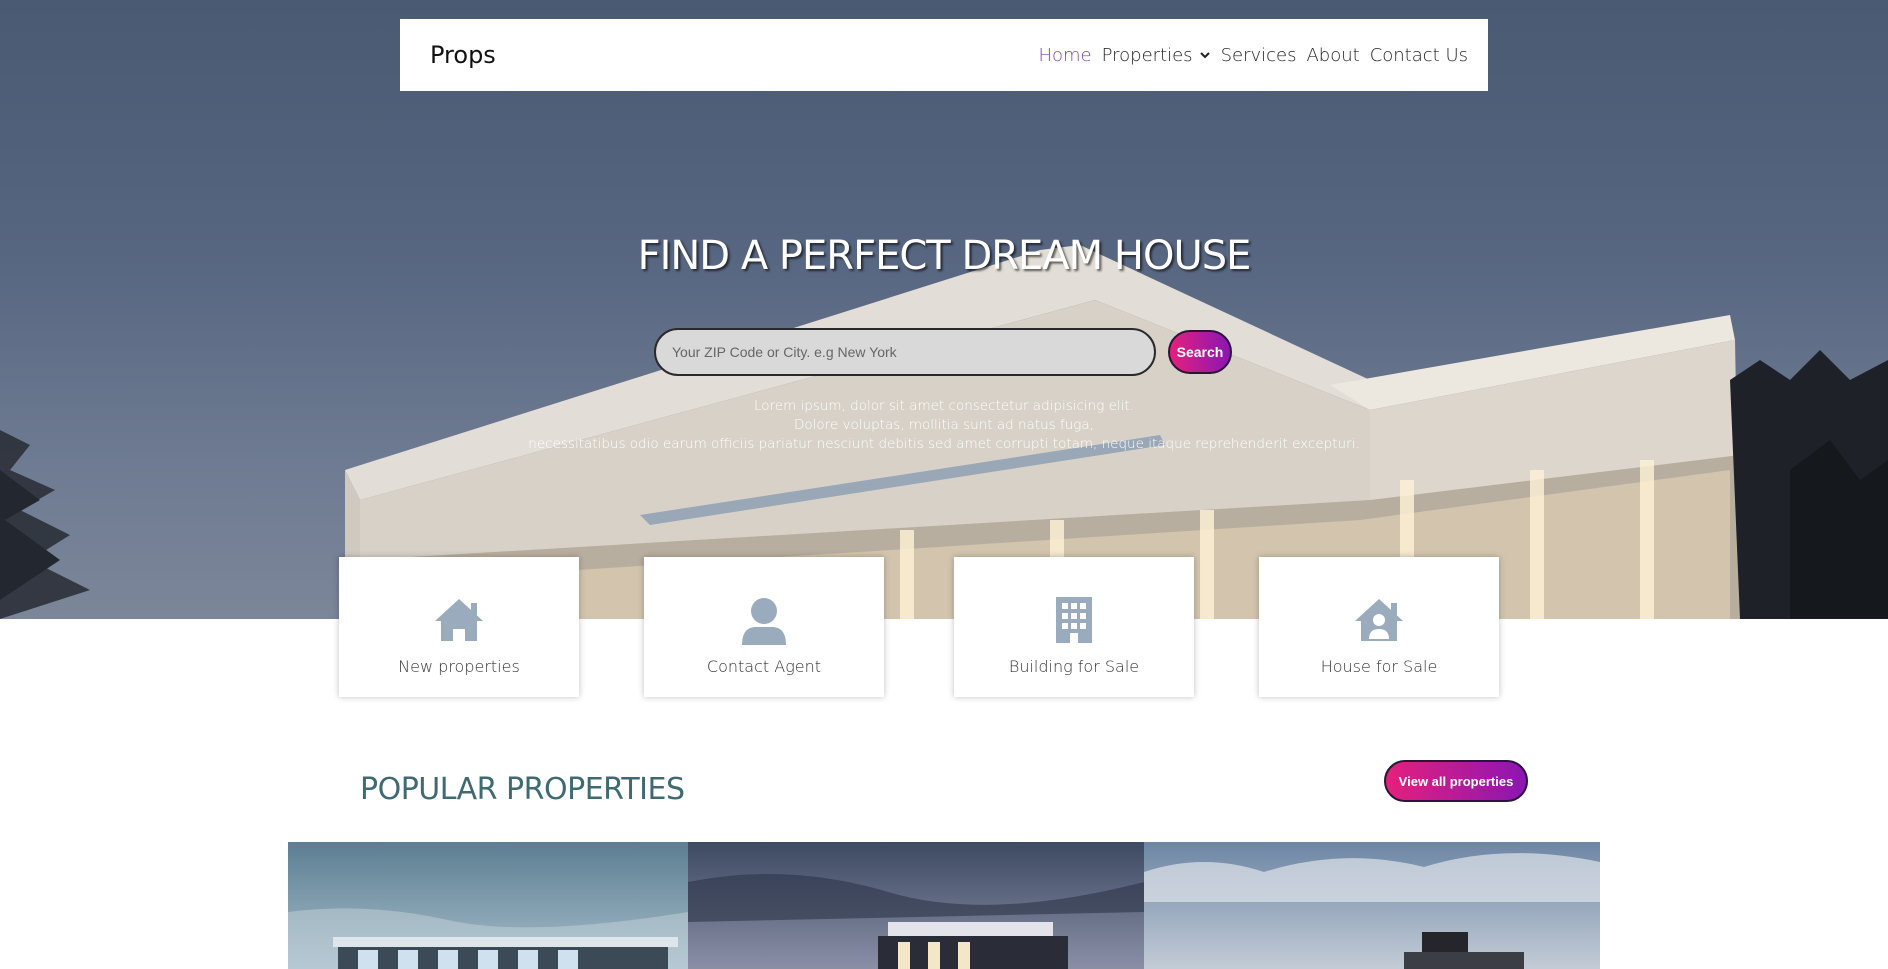 The width and height of the screenshot is (1888, 969). I want to click on nav-link-about: About, so click(1332, 55).